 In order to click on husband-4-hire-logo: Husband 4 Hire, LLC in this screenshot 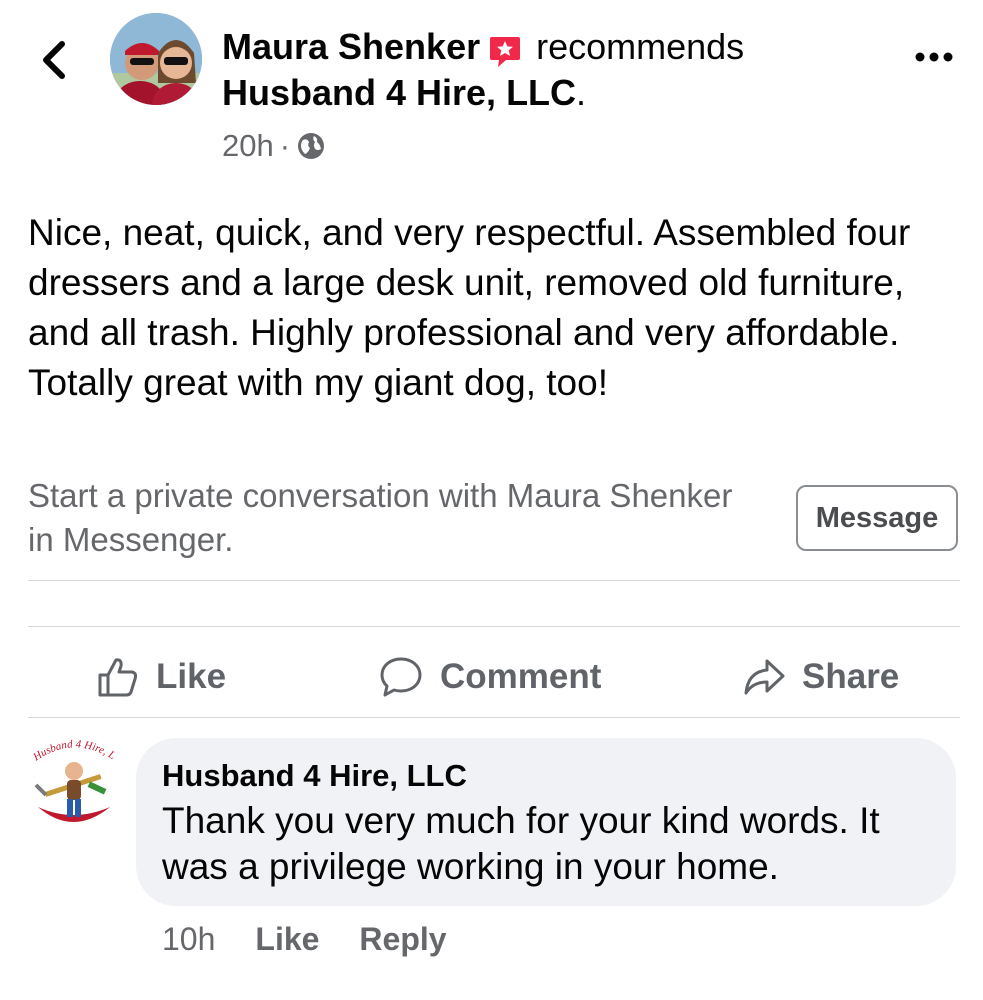, I will do `click(71, 773)`.